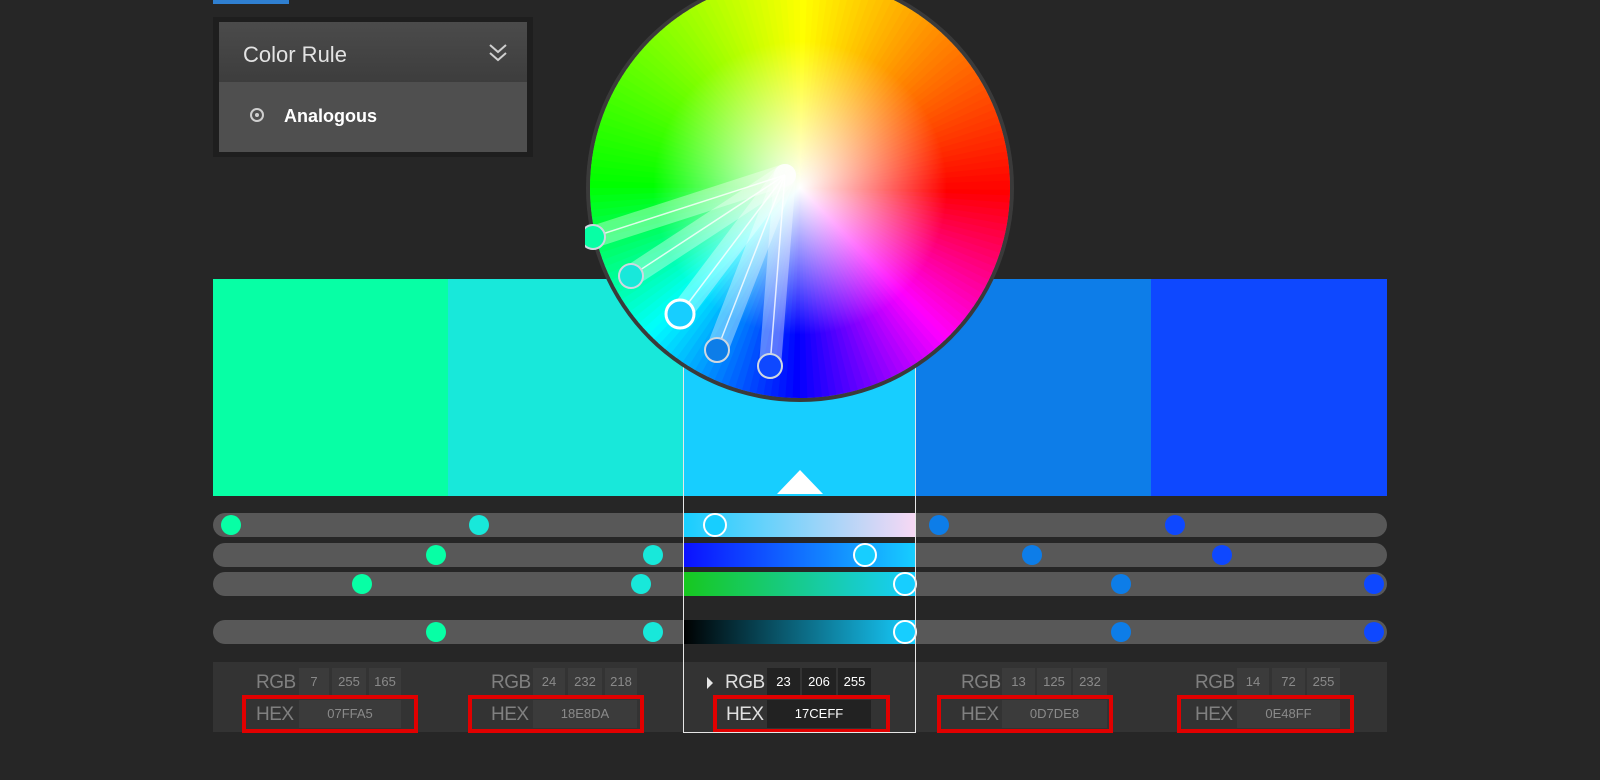 This screenshot has width=1600, height=780. I want to click on rgb-r-input: 7, so click(314, 682).